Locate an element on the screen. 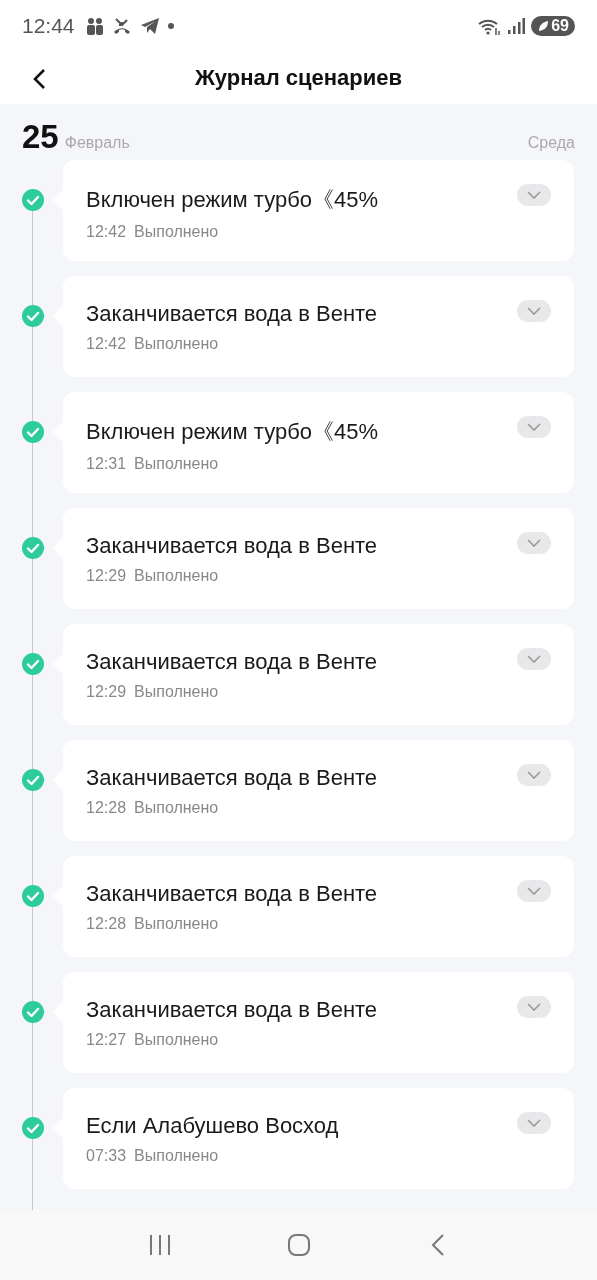 The height and width of the screenshot is (1280, 597). home-icon is located at coordinates (298, 1245).